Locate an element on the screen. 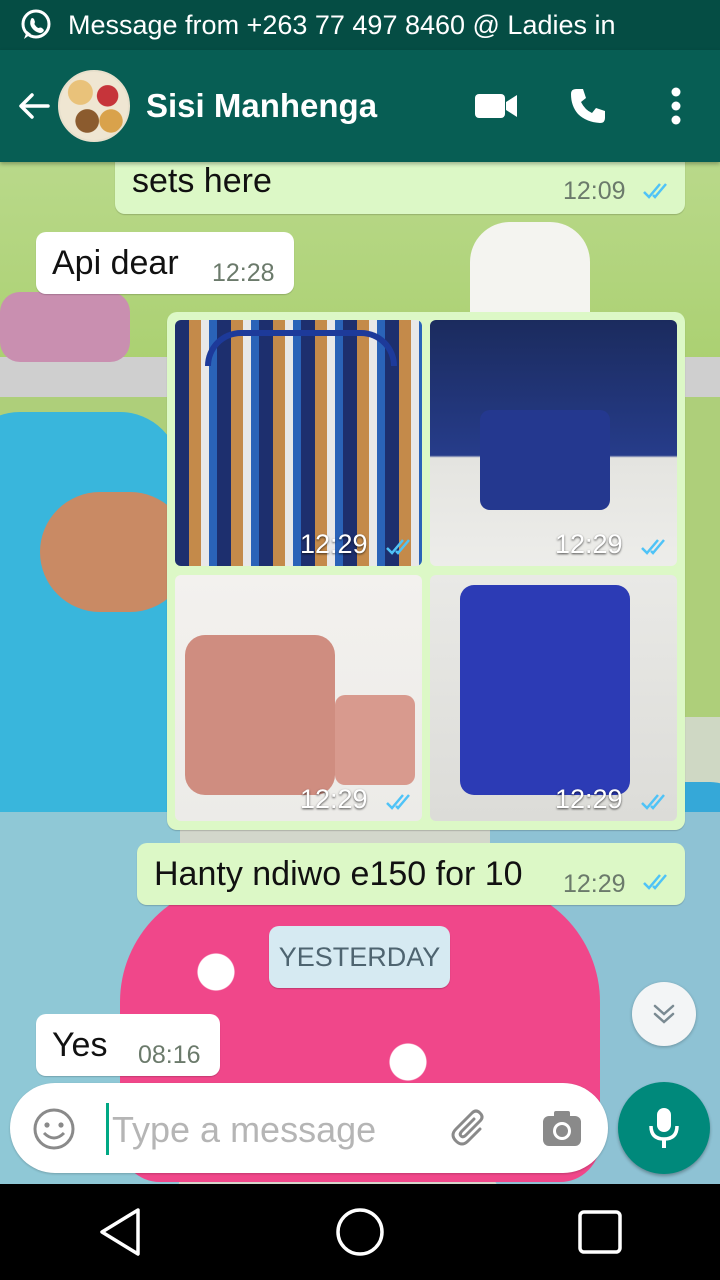 The image size is (720, 1280). more-vert-icon is located at coordinates (676, 106).